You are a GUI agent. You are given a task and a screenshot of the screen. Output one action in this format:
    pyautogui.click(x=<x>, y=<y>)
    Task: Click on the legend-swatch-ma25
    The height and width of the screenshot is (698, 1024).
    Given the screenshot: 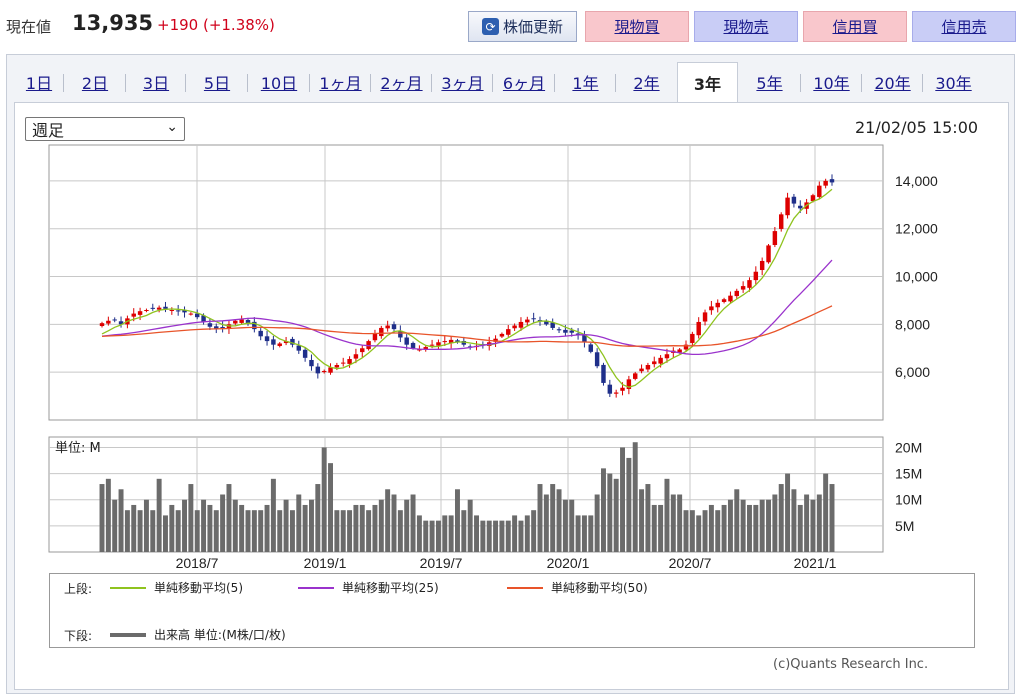 What is the action you would take?
    pyautogui.click(x=316, y=587)
    